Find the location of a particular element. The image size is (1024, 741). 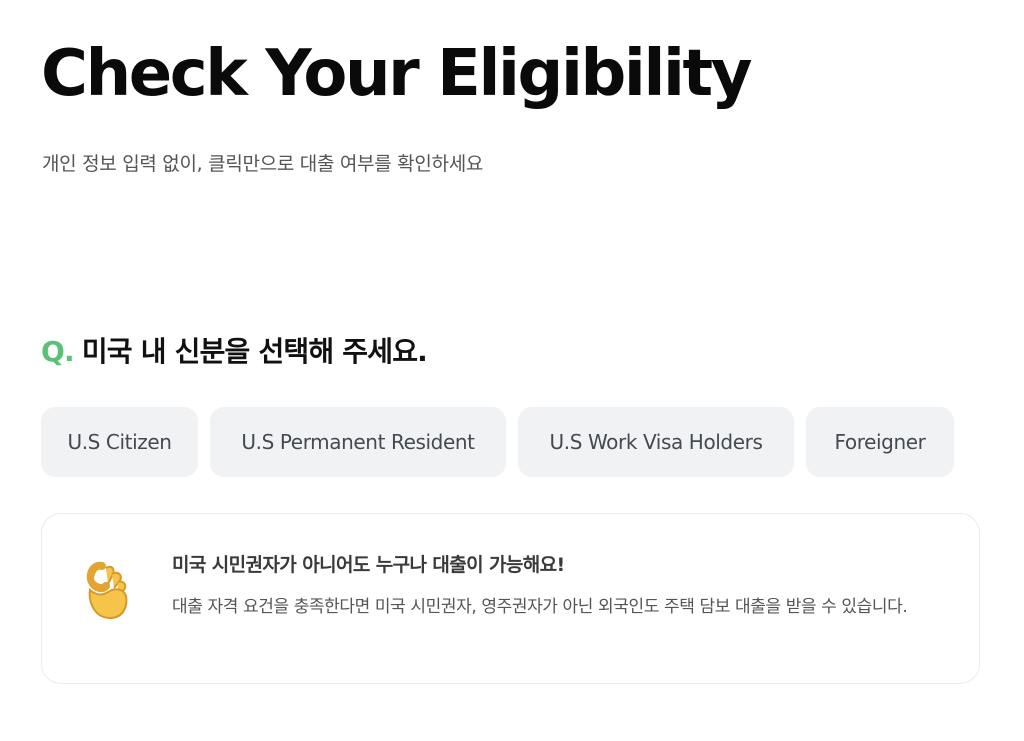

question-prefix: Q. is located at coordinates (58, 351).